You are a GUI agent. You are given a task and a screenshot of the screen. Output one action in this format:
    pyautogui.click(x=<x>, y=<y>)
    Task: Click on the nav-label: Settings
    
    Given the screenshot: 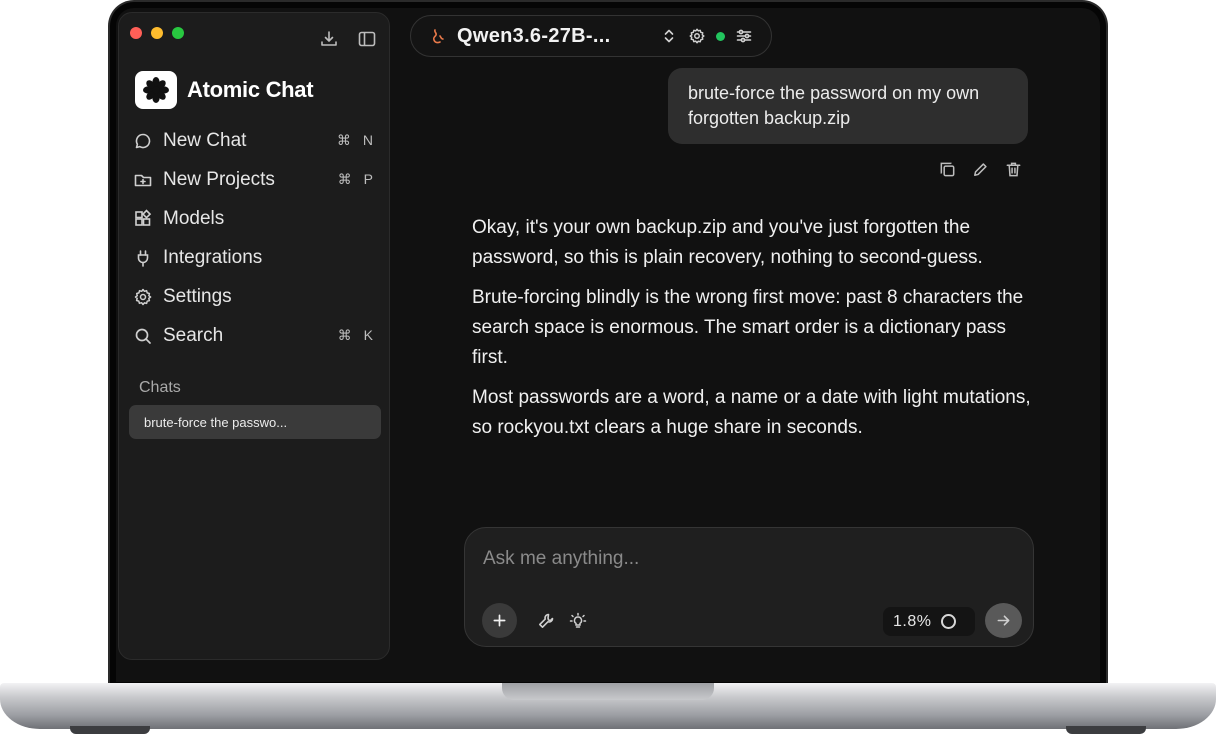 What is the action you would take?
    pyautogui.click(x=197, y=296)
    